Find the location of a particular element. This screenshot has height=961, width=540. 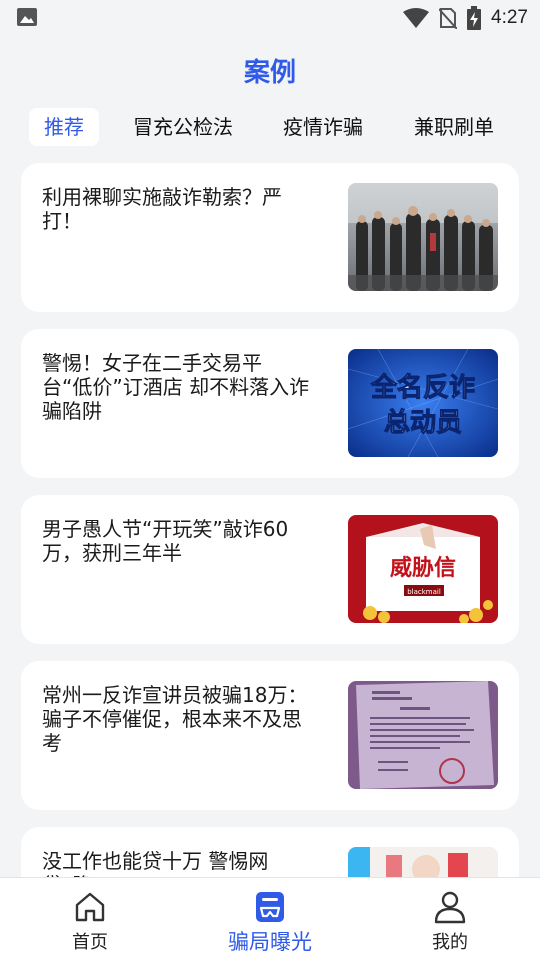

tab-impersonation: 冒充公检法 is located at coordinates (183, 127).